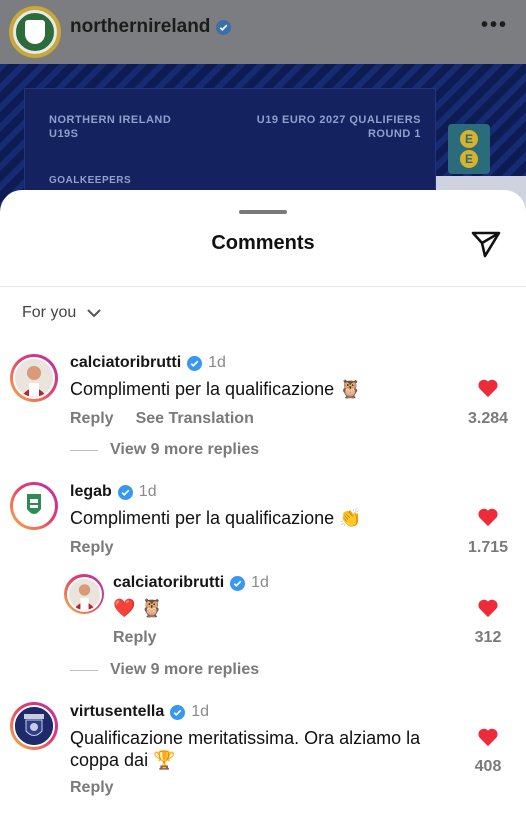  What do you see at coordinates (151, 27) in the screenshot?
I see `post-username: northernireland` at bounding box center [151, 27].